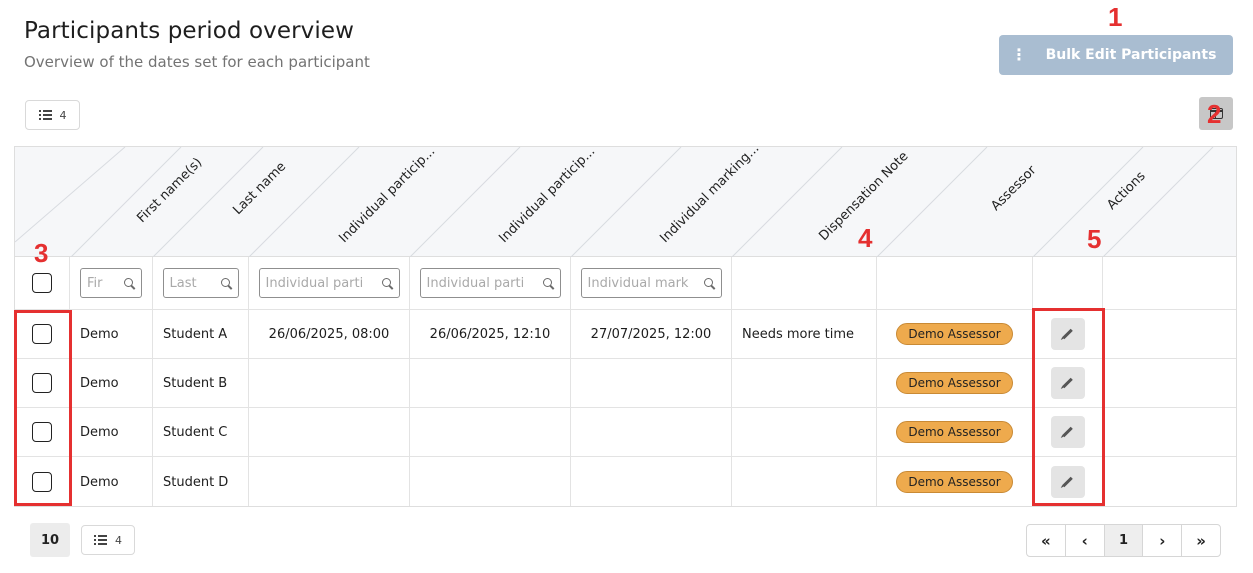  What do you see at coordinates (865, 238) in the screenshot?
I see `annotation-marker-4: 4` at bounding box center [865, 238].